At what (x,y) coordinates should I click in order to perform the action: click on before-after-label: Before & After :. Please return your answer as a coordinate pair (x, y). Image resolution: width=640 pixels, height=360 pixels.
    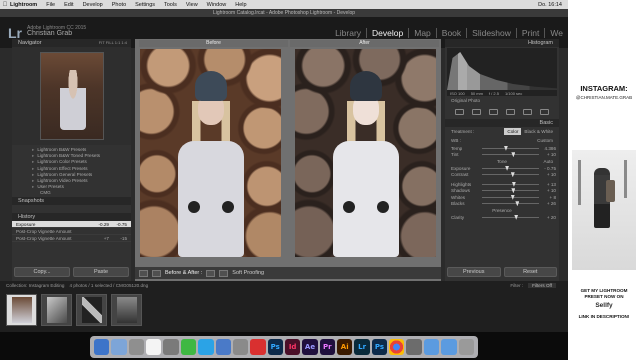
    Looking at the image, I should click on (183, 273).